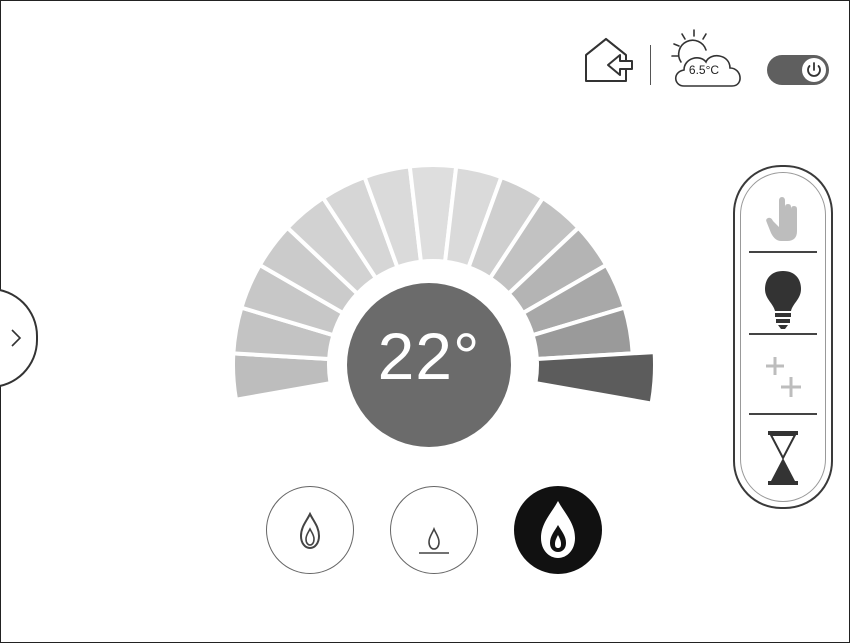 The image size is (850, 643). I want to click on flame-icon, so click(310, 530).